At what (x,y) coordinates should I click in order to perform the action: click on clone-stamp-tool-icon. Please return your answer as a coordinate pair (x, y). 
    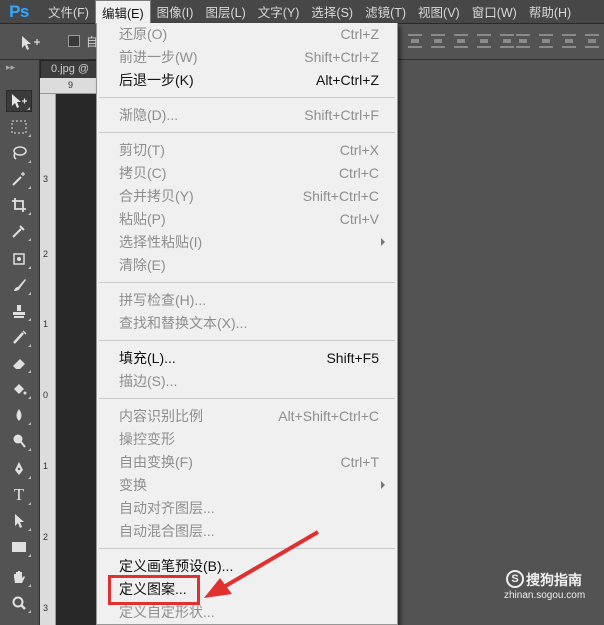
    Looking at the image, I should click on (19, 311).